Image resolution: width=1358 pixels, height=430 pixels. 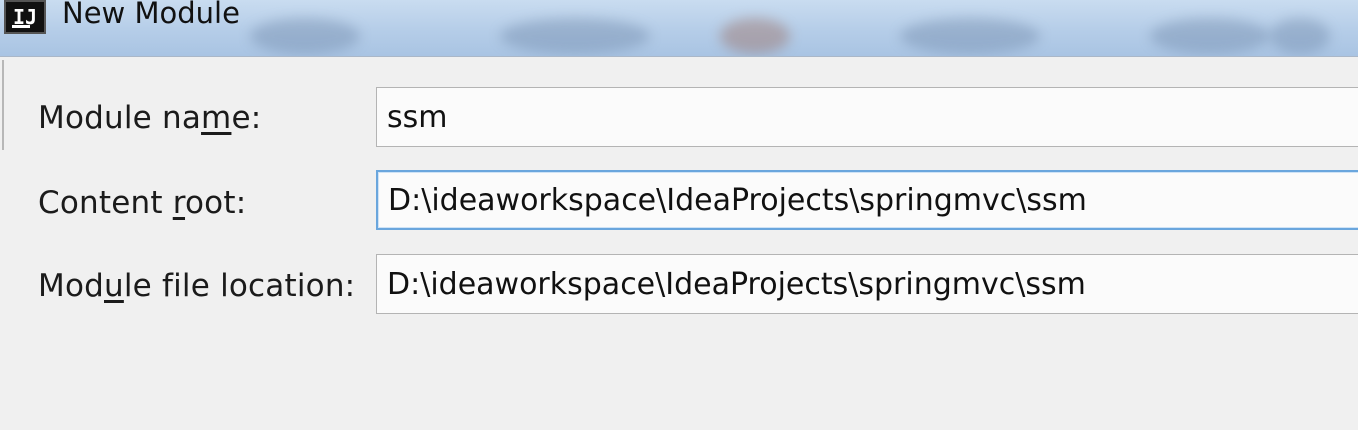 I want to click on module-file-location-input, so click(x=867, y=284).